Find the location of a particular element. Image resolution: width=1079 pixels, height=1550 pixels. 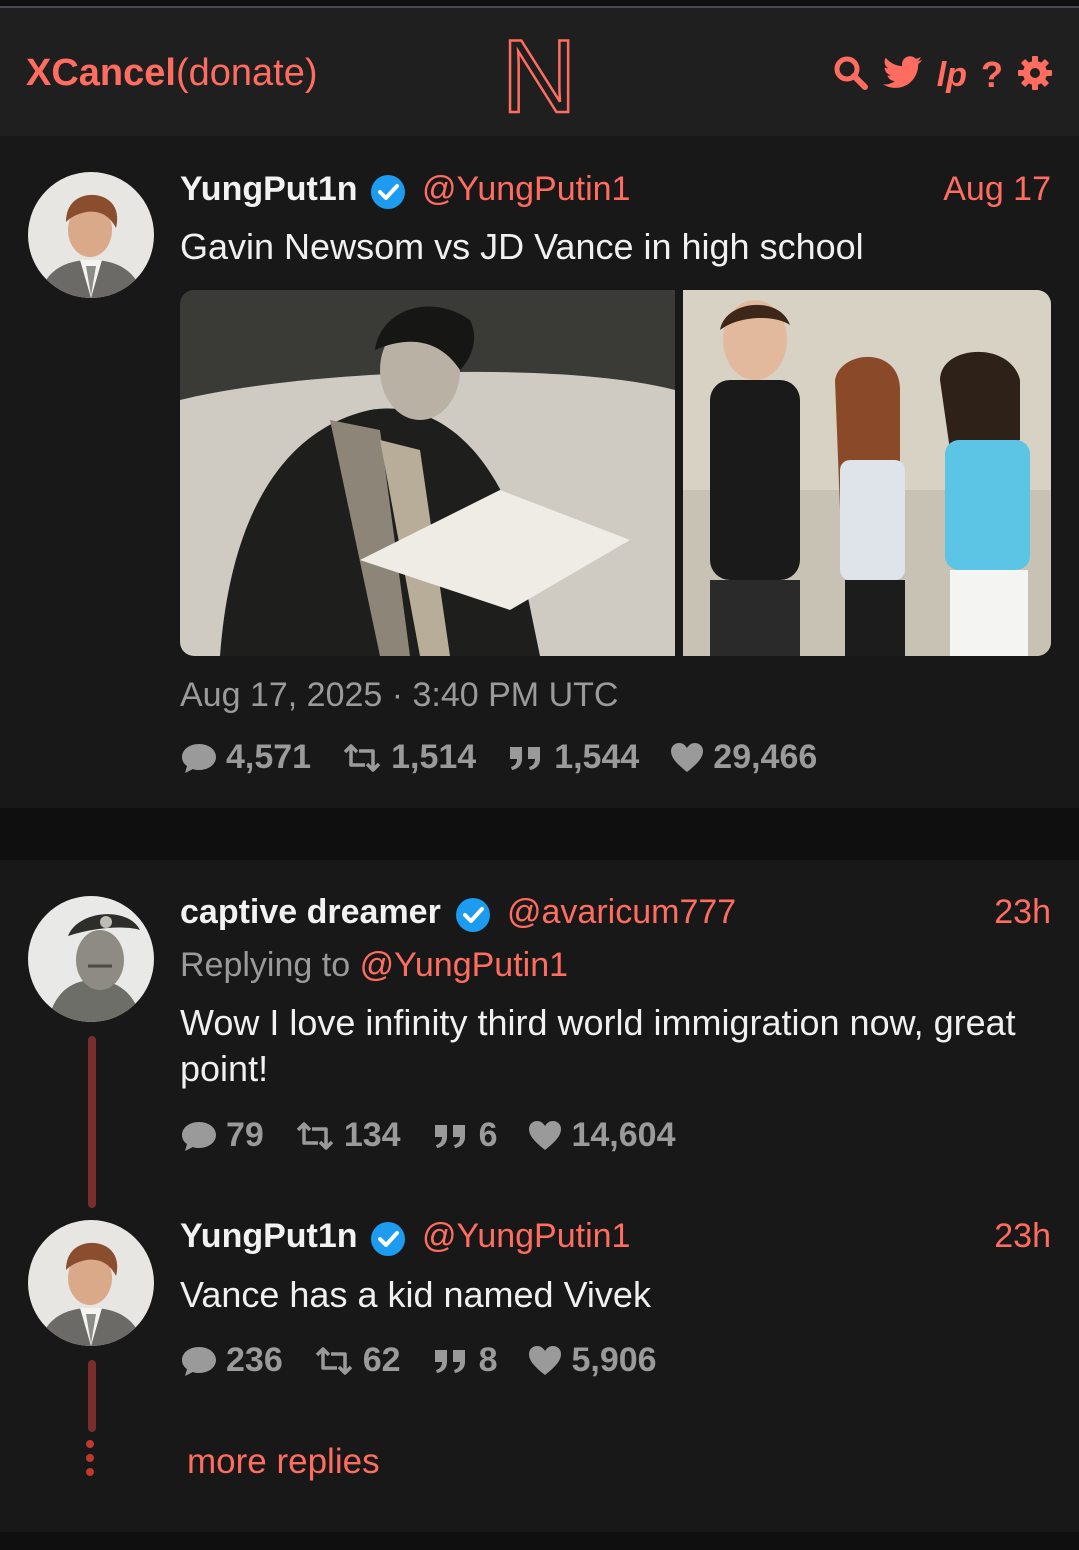

tweet-timestamp: Aug 17, 2025 · 3:40 PM UTC is located at coordinates (399, 695).